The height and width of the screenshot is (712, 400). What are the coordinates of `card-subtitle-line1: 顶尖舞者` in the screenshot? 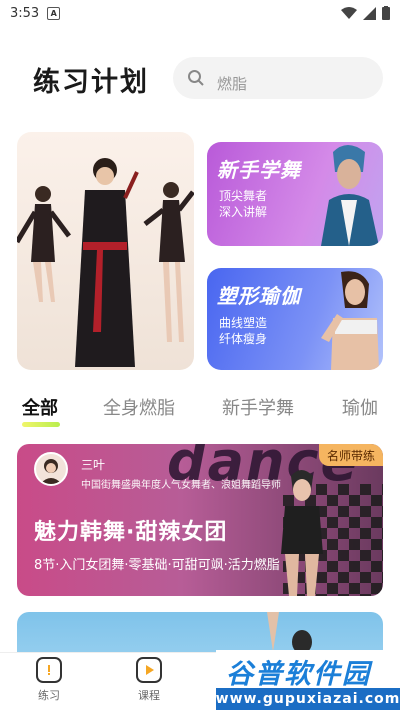 It's located at (243, 196).